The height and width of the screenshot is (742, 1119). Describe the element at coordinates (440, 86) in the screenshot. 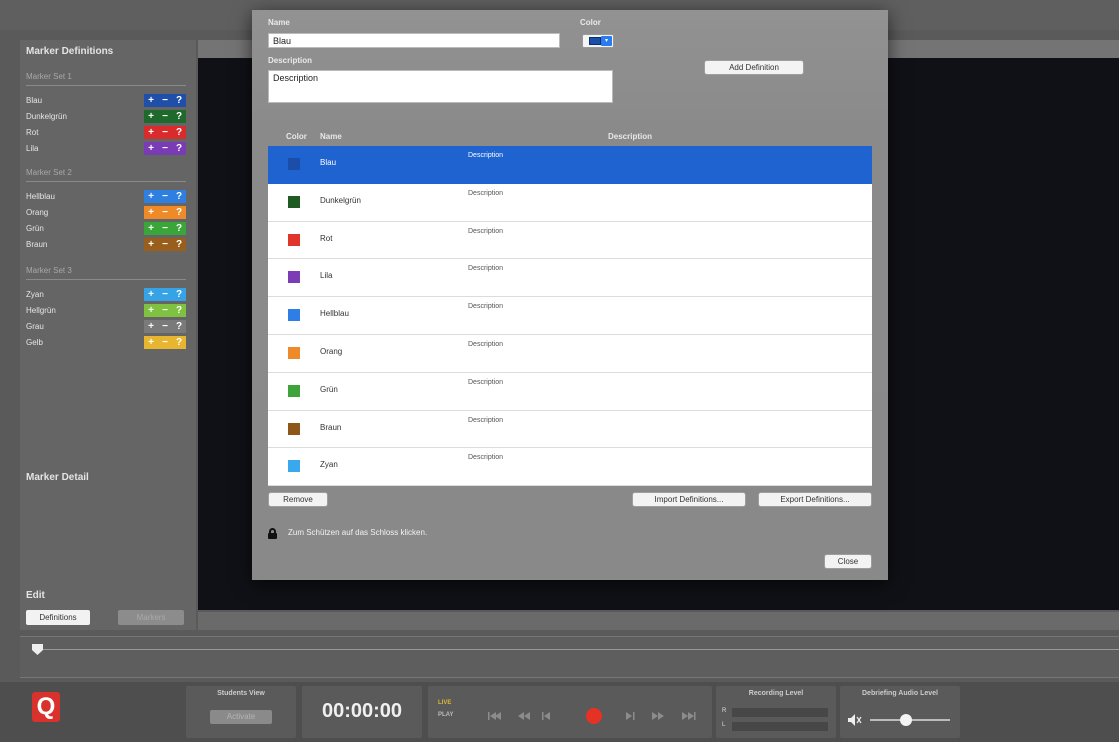

I see `description-input: Description` at that location.